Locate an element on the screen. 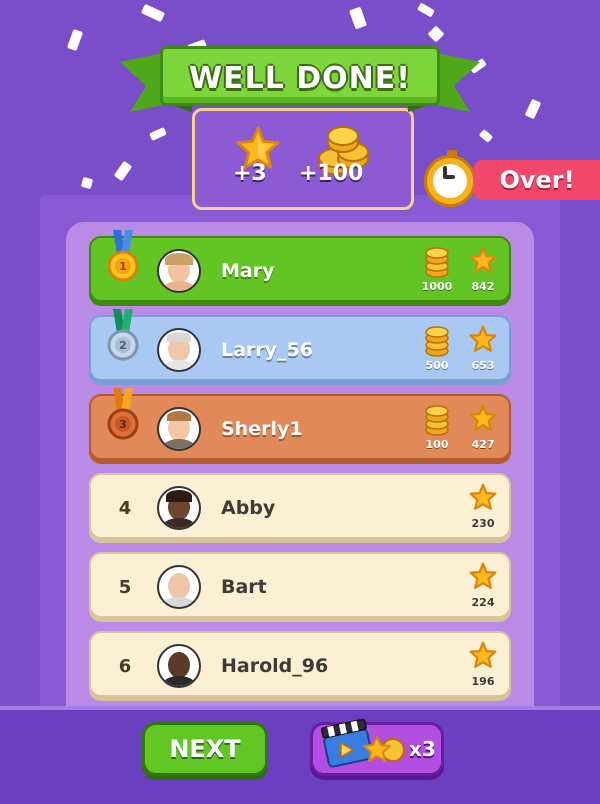 The image size is (600, 804). medal-icon: 2 is located at coordinates (123, 335).